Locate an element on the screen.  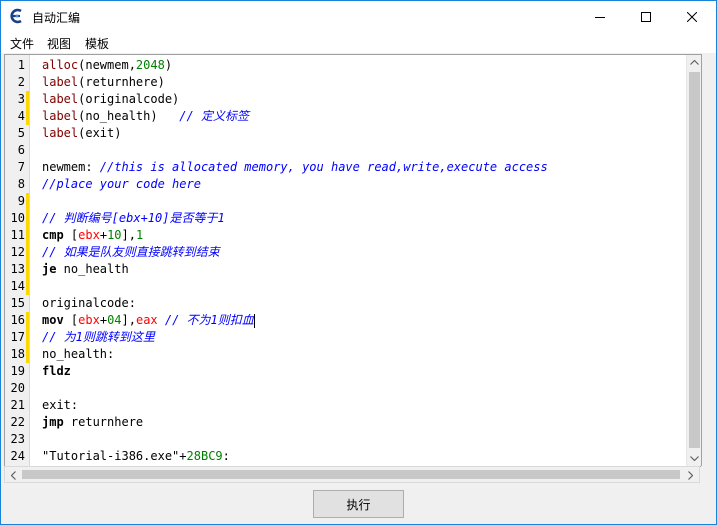
line-number: 23 is located at coordinates (17, 439).